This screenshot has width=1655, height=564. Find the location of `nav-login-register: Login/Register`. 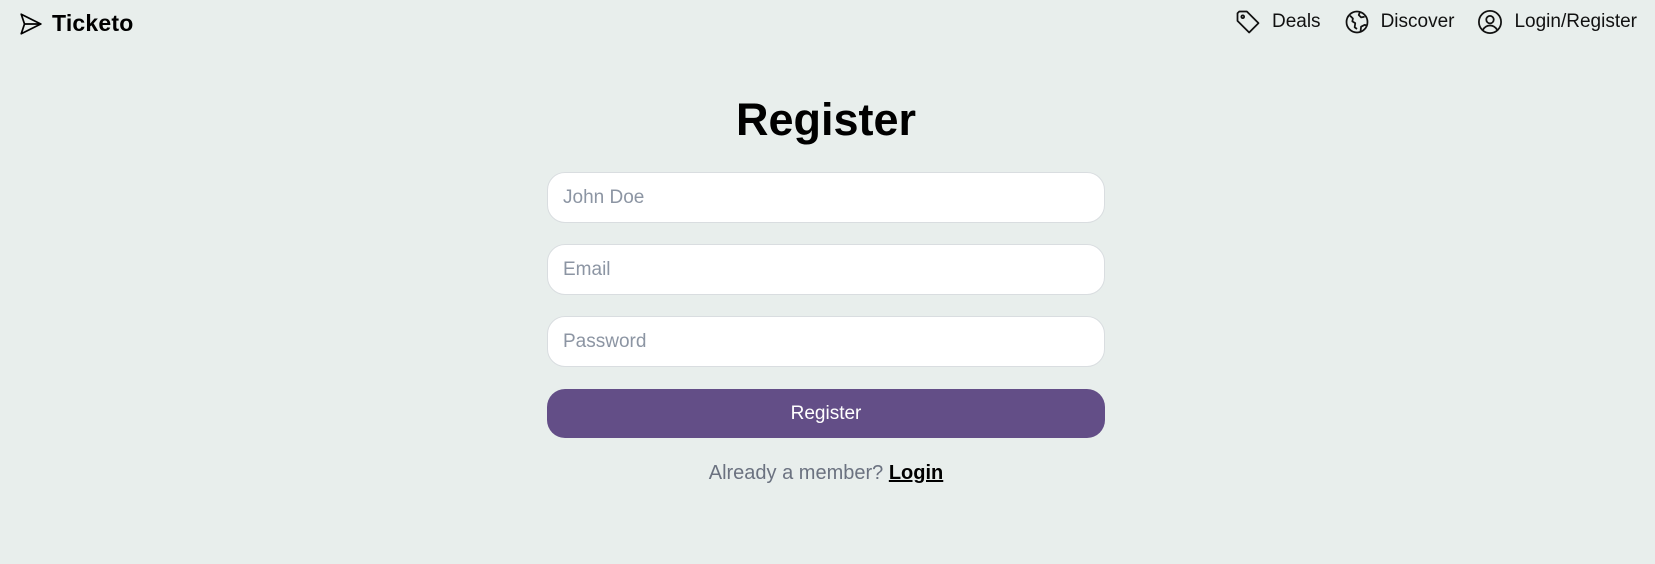

nav-login-register: Login/Register is located at coordinates (1556, 22).